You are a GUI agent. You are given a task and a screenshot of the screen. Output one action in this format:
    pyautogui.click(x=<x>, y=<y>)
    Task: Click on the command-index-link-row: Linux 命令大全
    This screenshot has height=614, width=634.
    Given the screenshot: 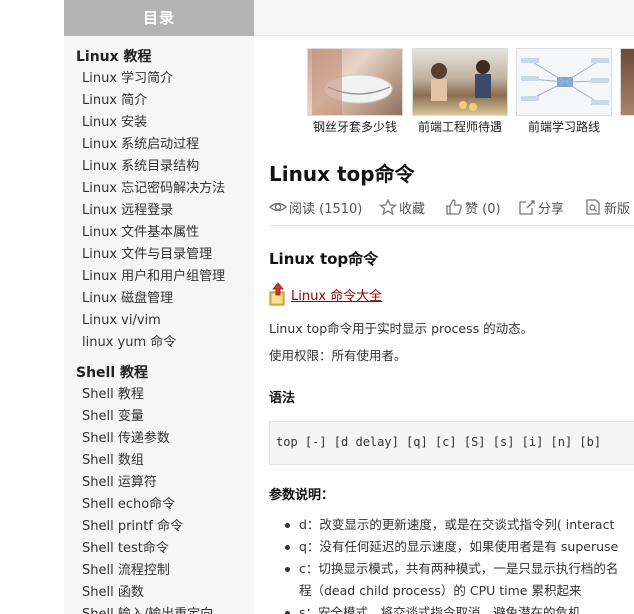 What is the action you would take?
    pyautogui.click(x=325, y=293)
    